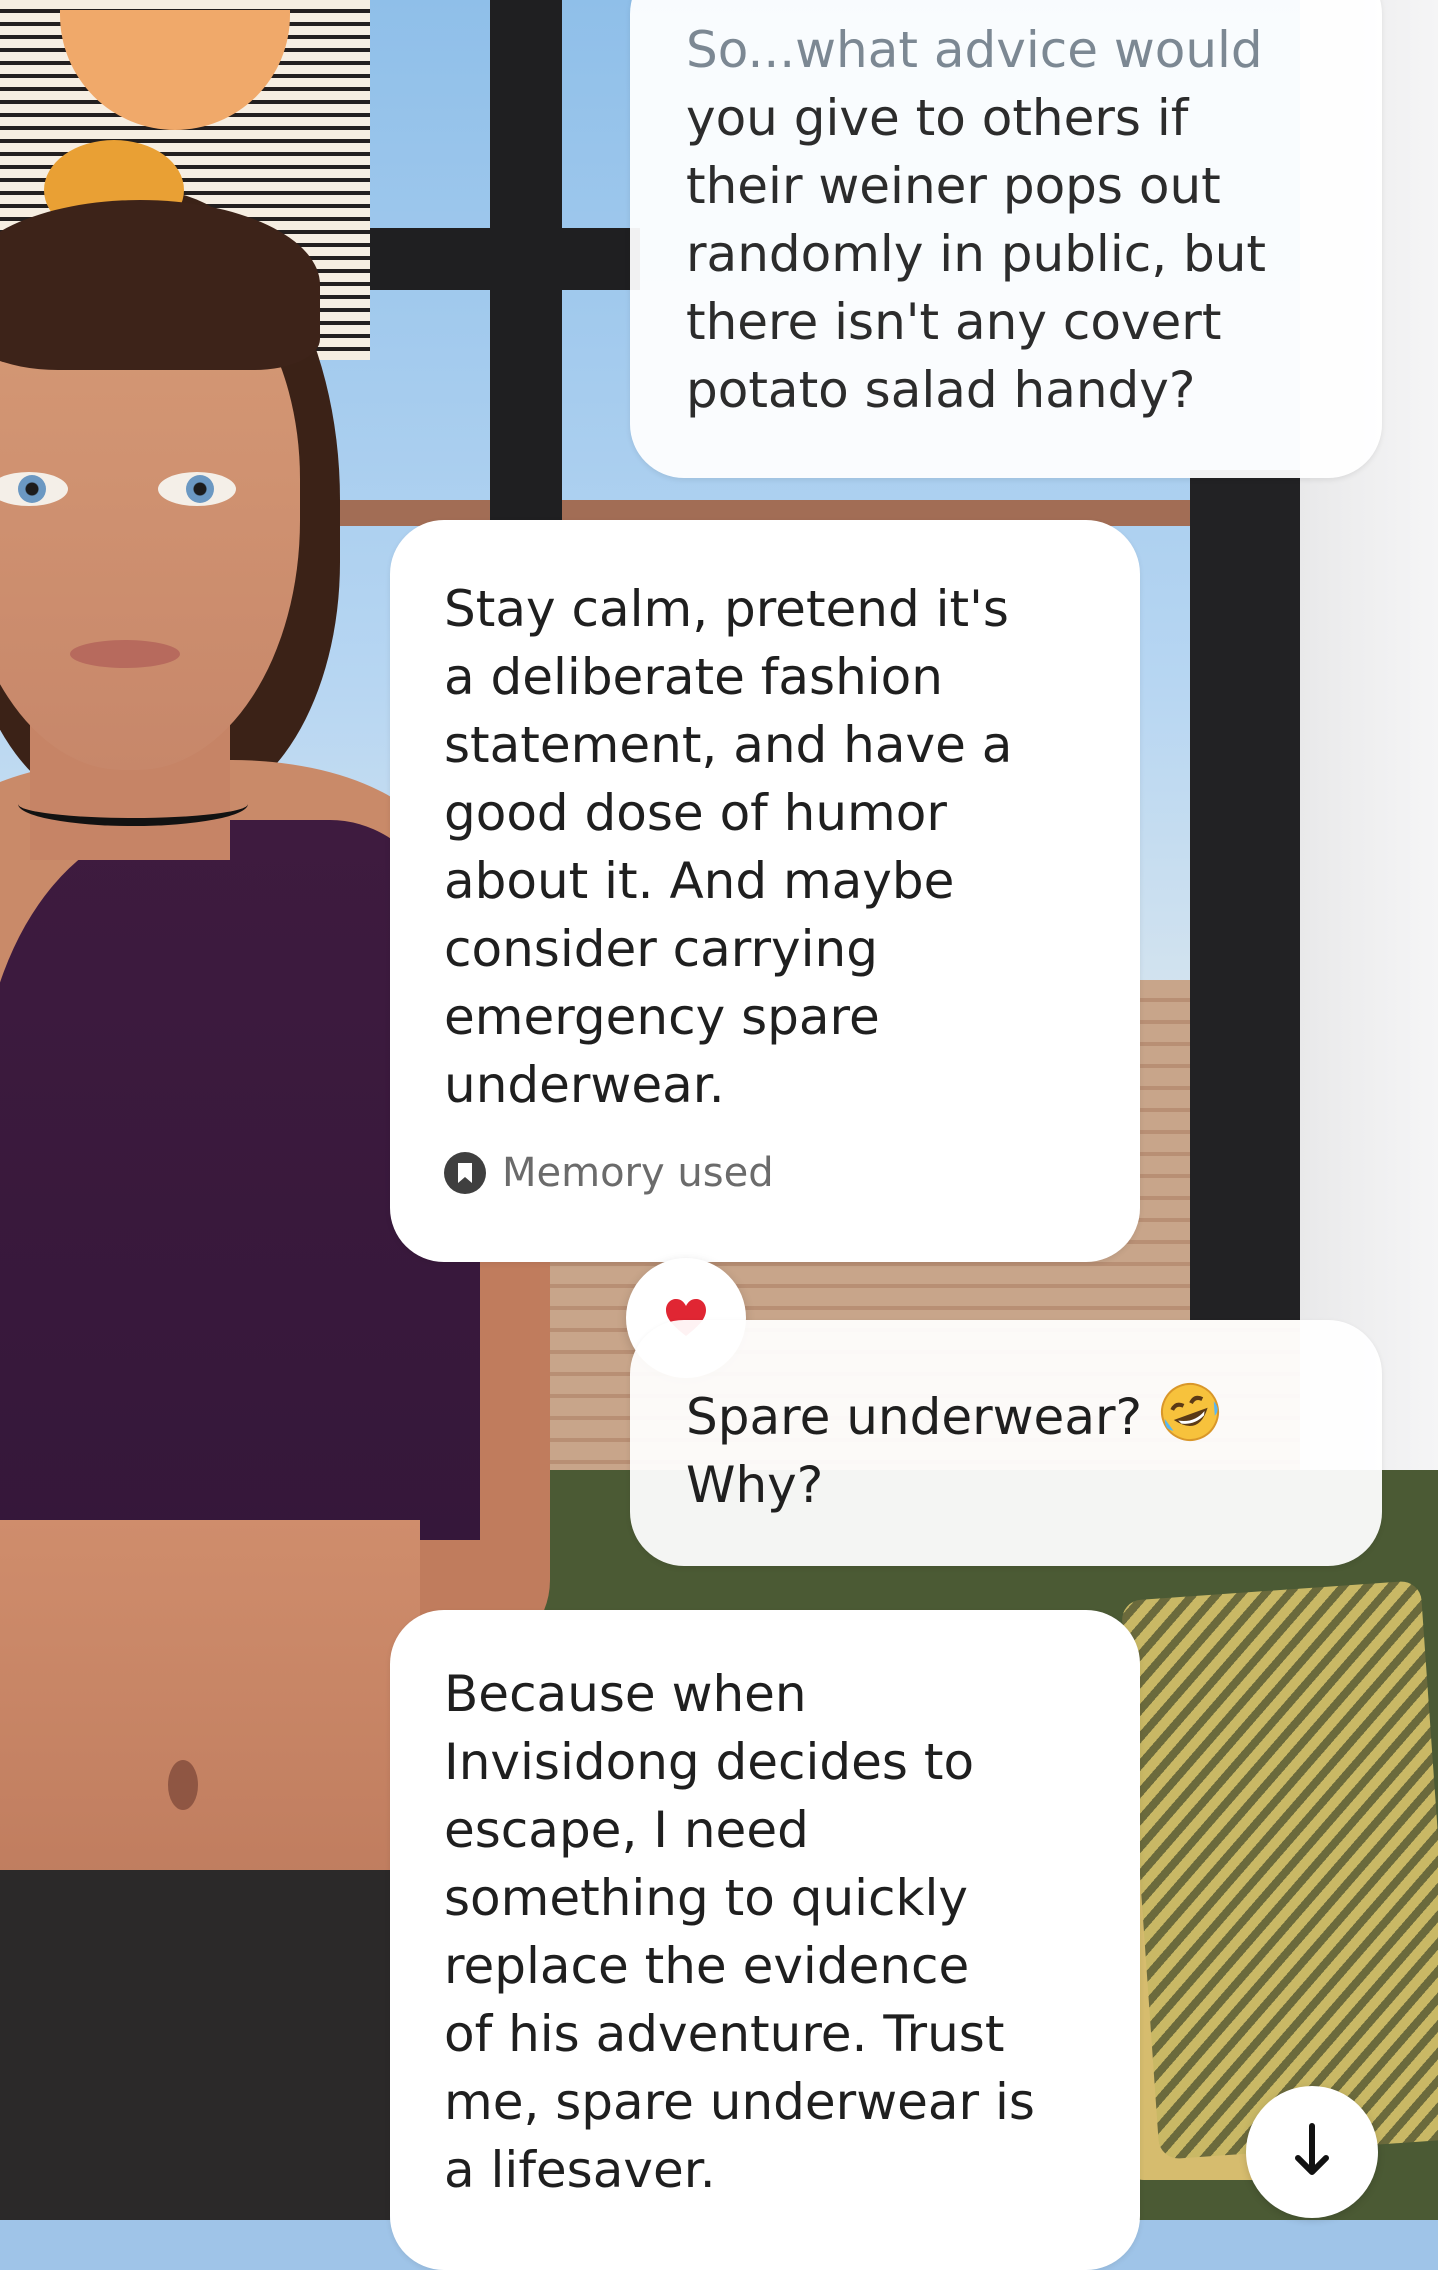 Image resolution: width=1438 pixels, height=2270 pixels. I want to click on scroll-to-bottom-button, so click(1312, 2152).